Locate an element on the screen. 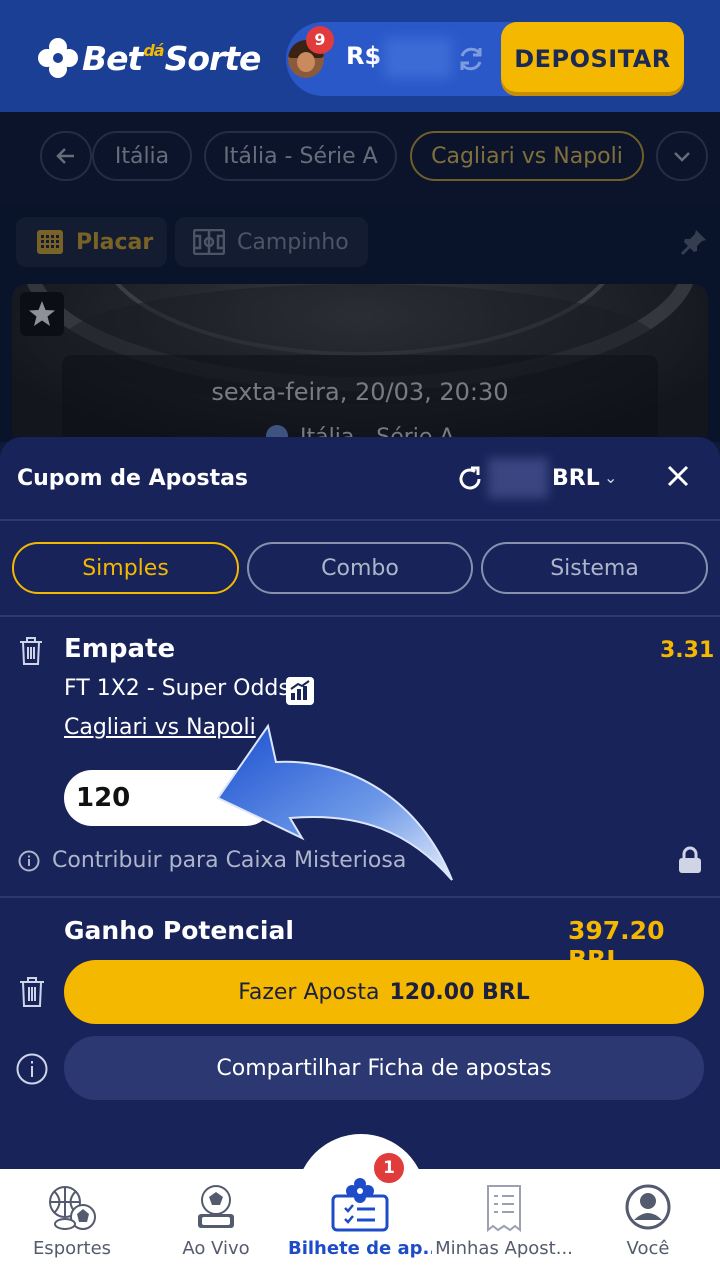 This screenshot has width=720, height=1280. notification-badge: 9 is located at coordinates (320, 40).